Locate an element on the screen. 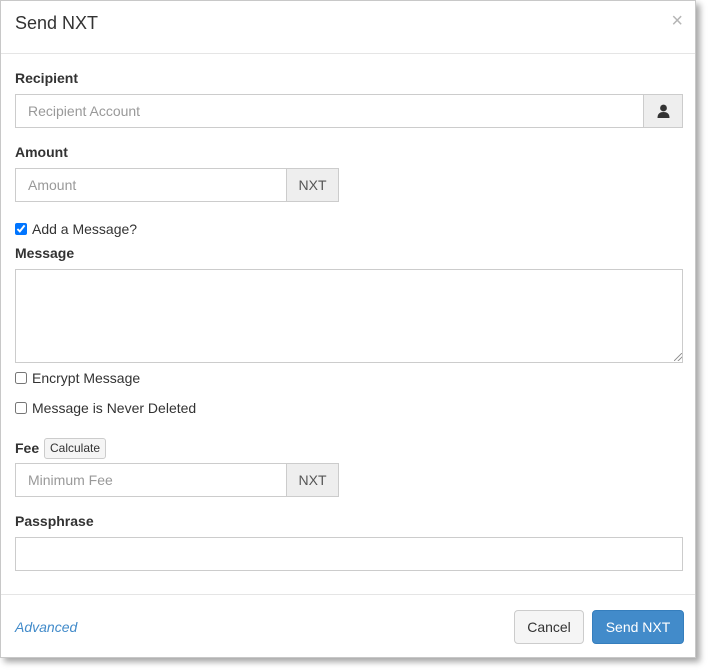 The image size is (710, 672). add-message-checkbox is located at coordinates (21, 229).